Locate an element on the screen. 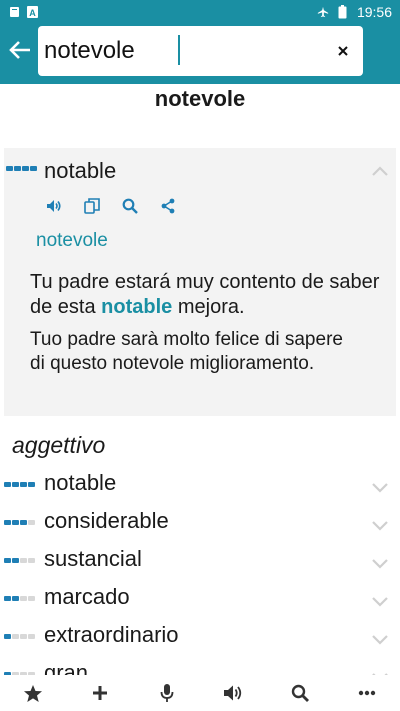 The image size is (400, 711). svg-text: A is located at coordinates (32, 13).